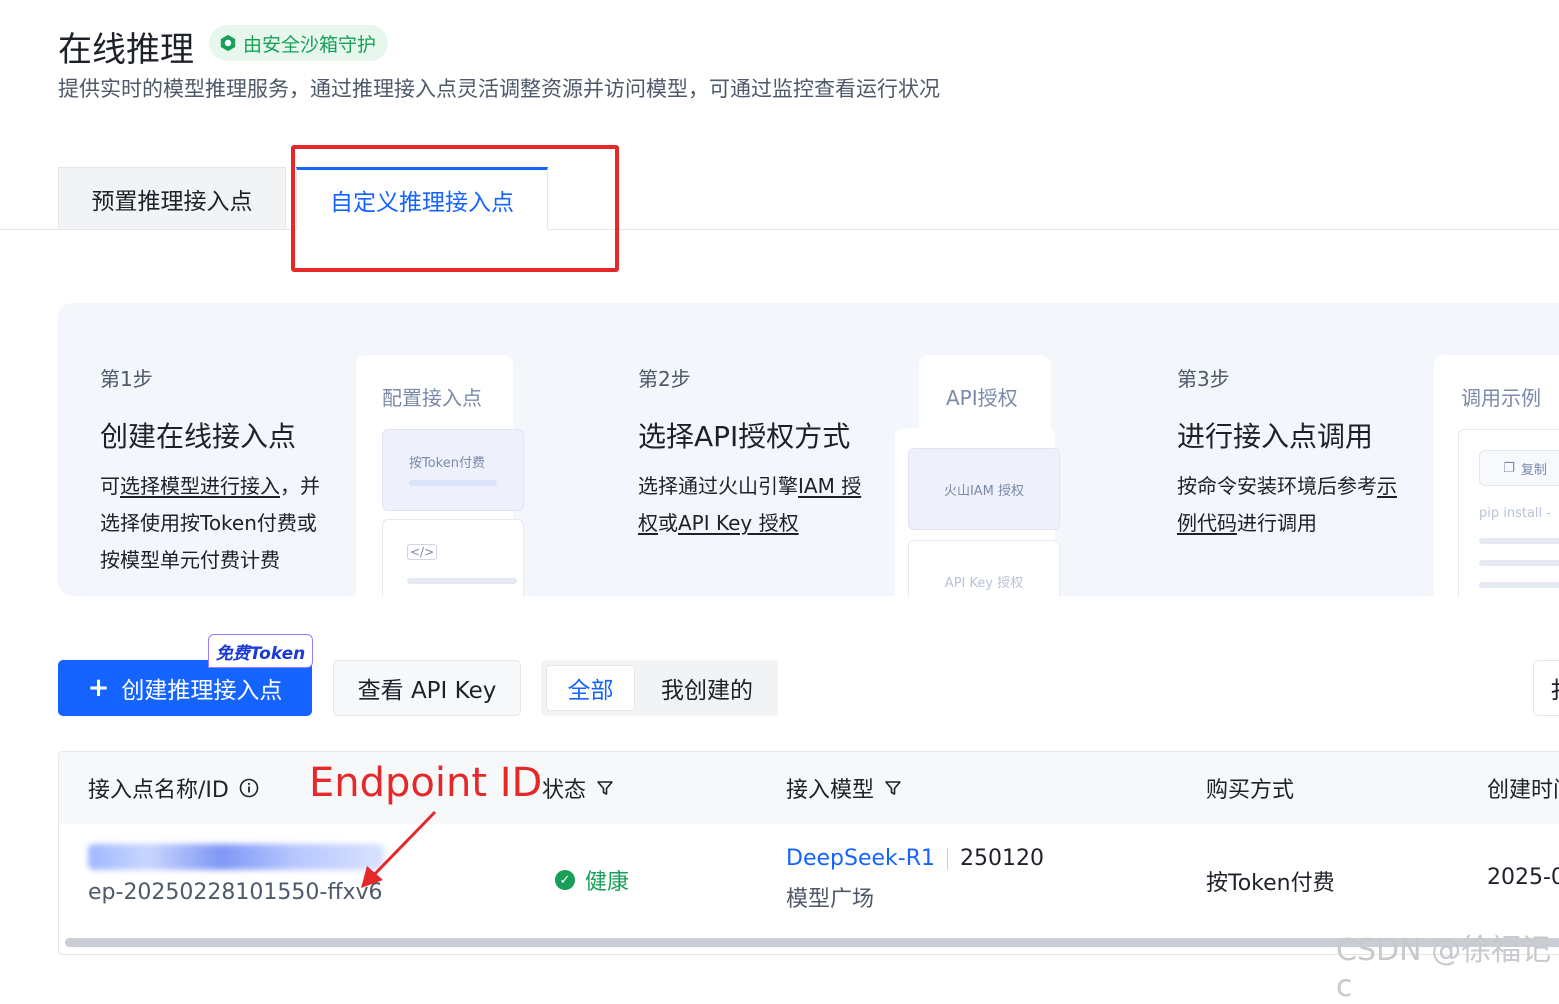 Image resolution: width=1559 pixels, height=1004 pixels. I want to click on step1-title: 创建在线接入点, so click(198, 436).